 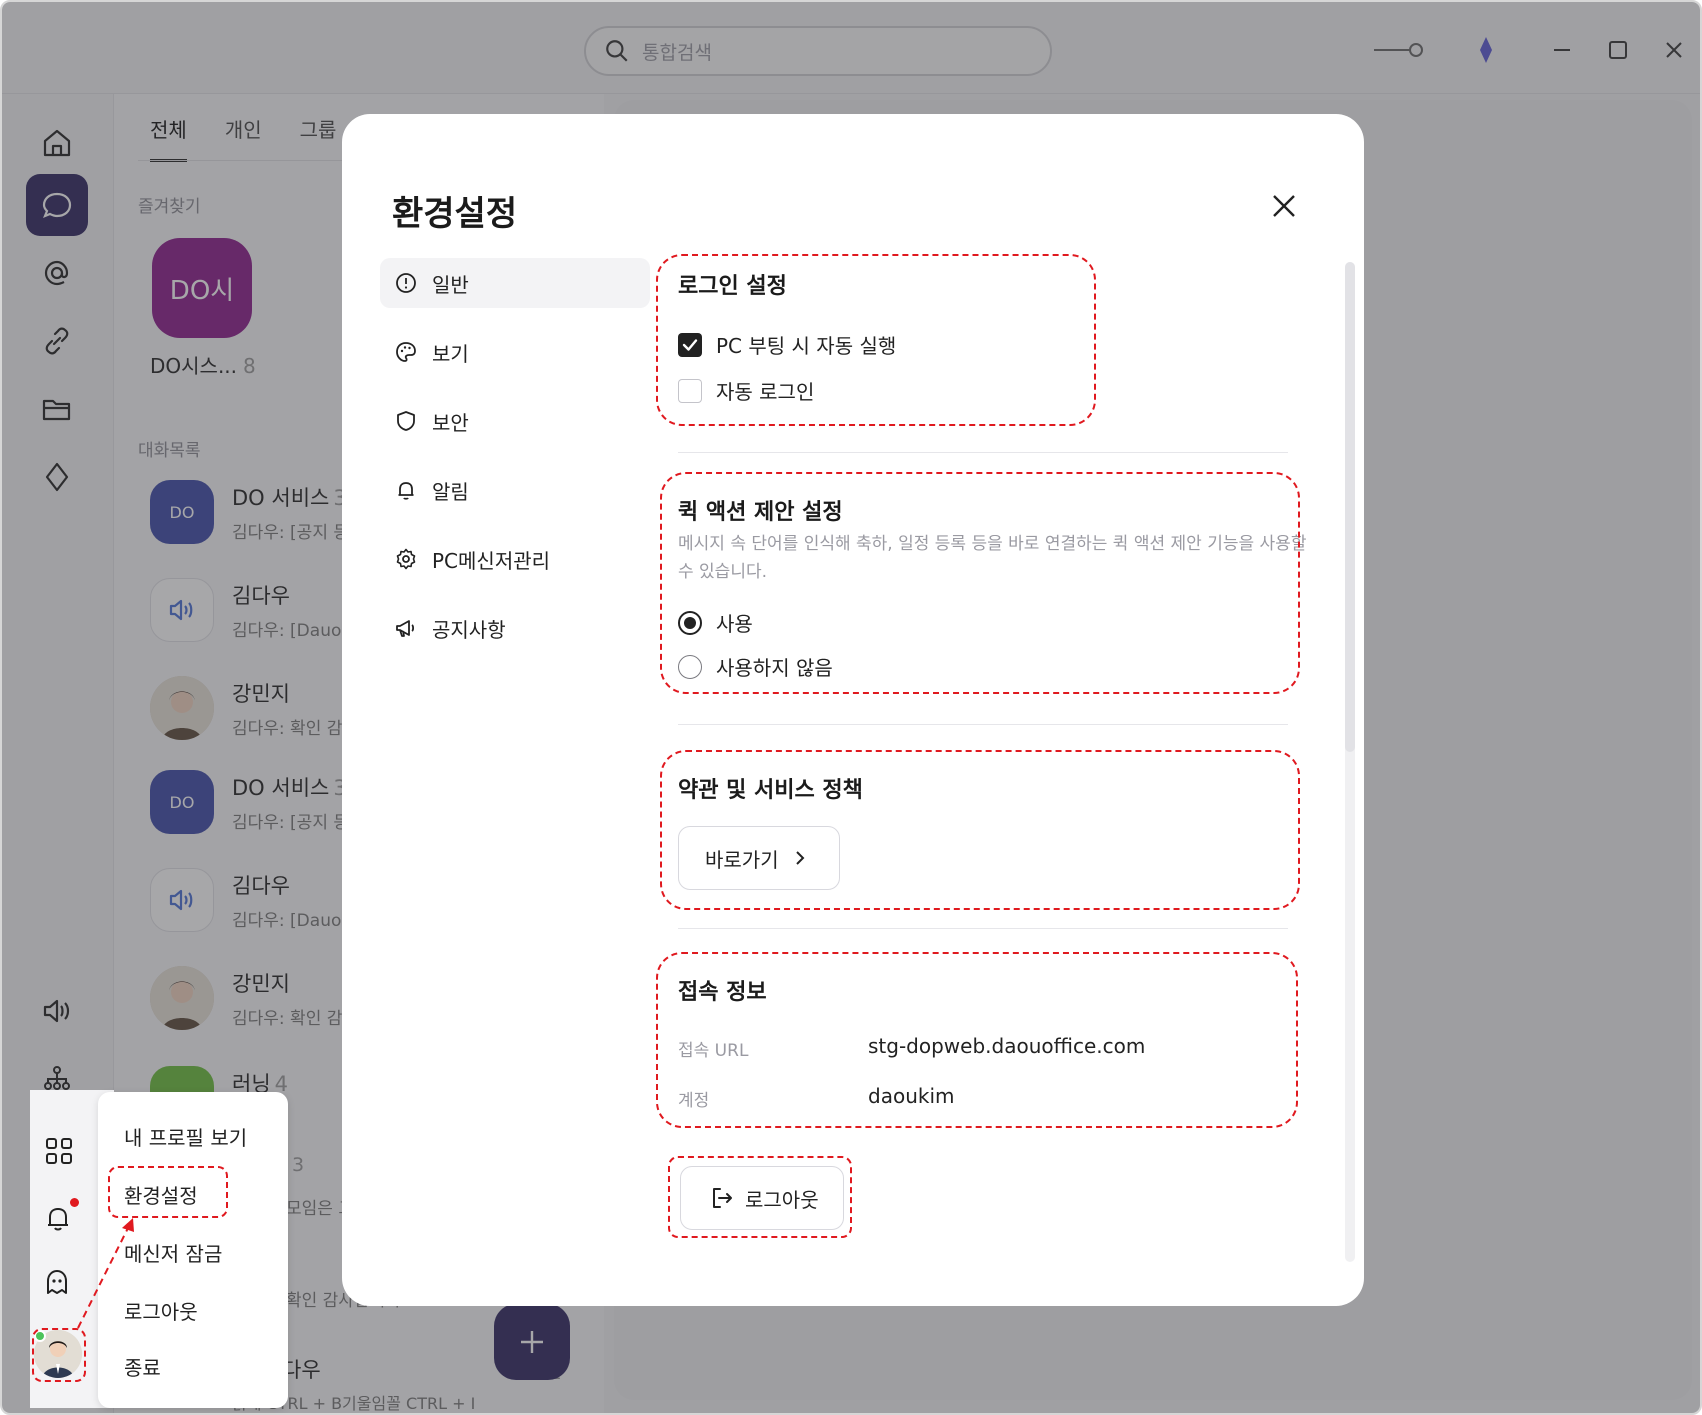 What do you see at coordinates (515, 421) in the screenshot?
I see `nav-security: 보안` at bounding box center [515, 421].